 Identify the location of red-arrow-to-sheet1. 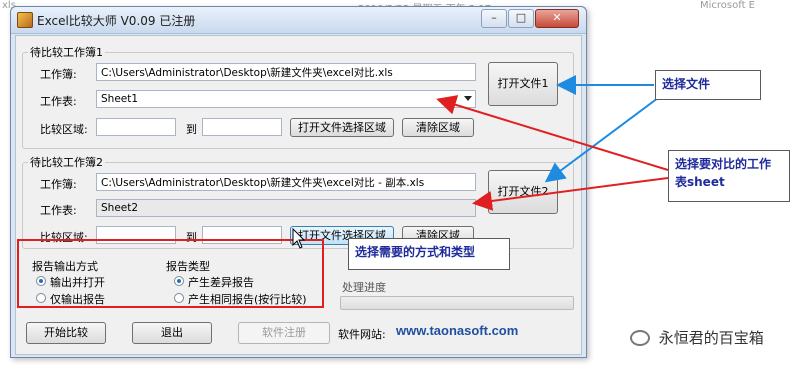
(552, 133).